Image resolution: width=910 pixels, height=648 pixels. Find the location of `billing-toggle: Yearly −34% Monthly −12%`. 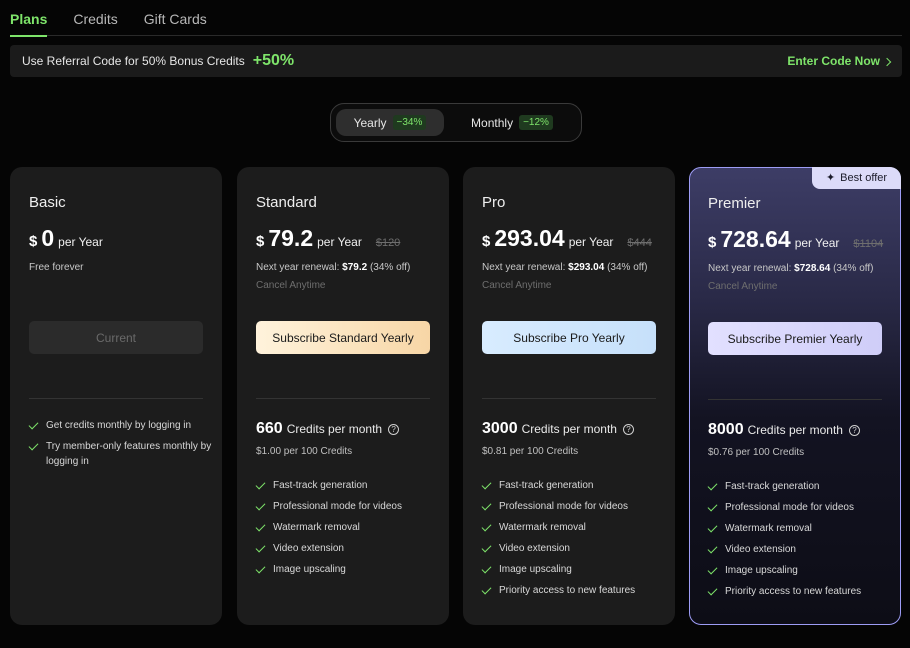

billing-toggle: Yearly −34% Monthly −12% is located at coordinates (456, 122).